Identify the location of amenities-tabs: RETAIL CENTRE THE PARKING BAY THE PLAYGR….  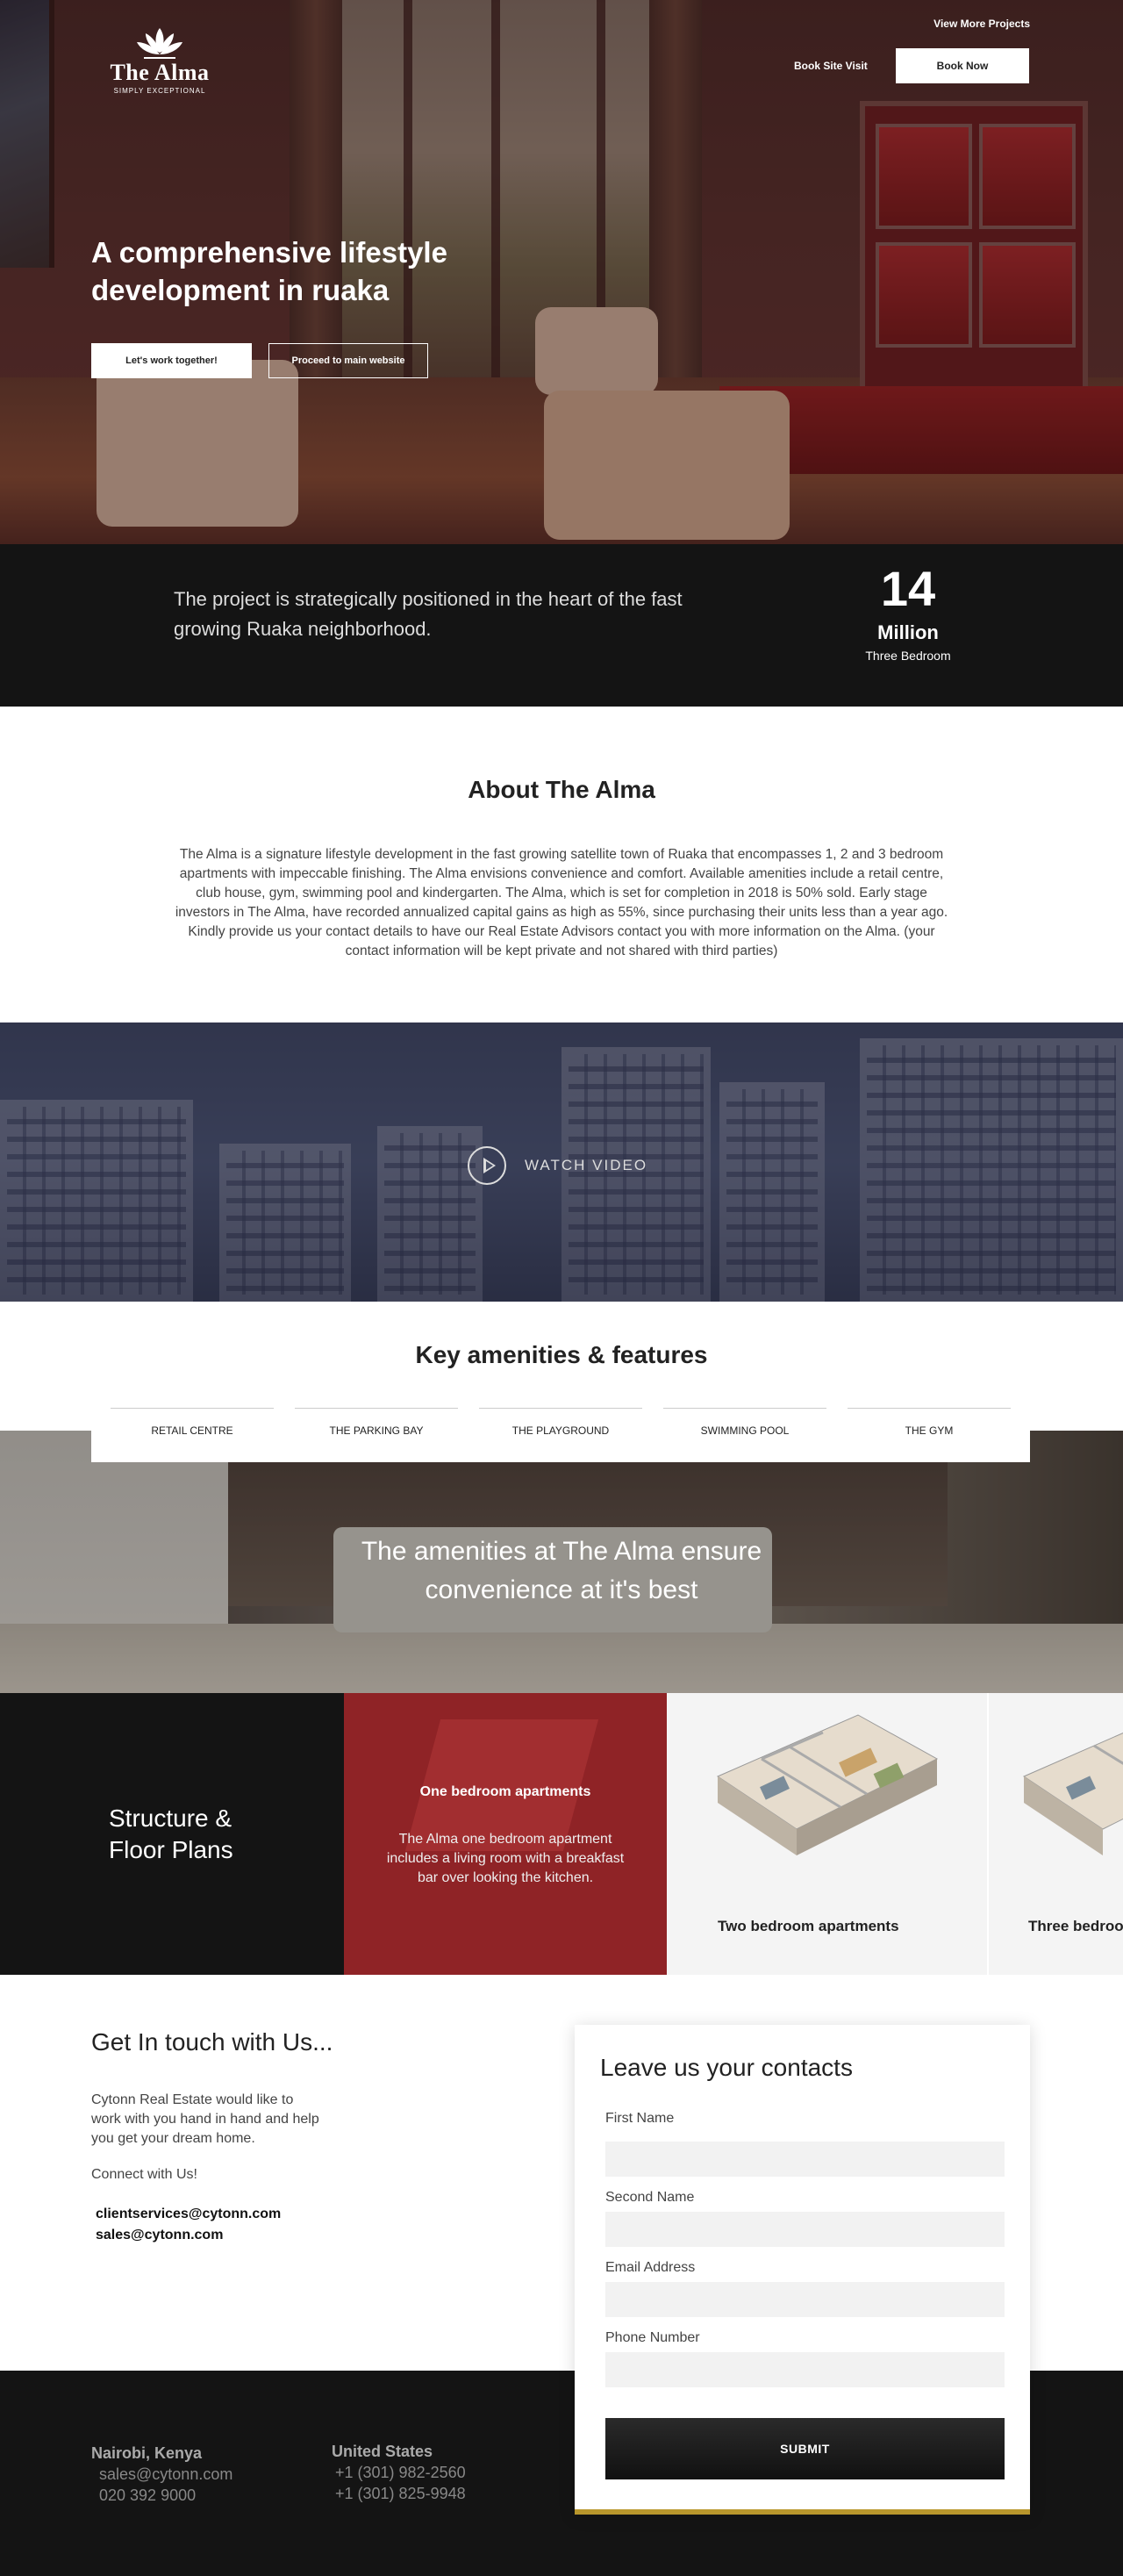
(560, 1435).